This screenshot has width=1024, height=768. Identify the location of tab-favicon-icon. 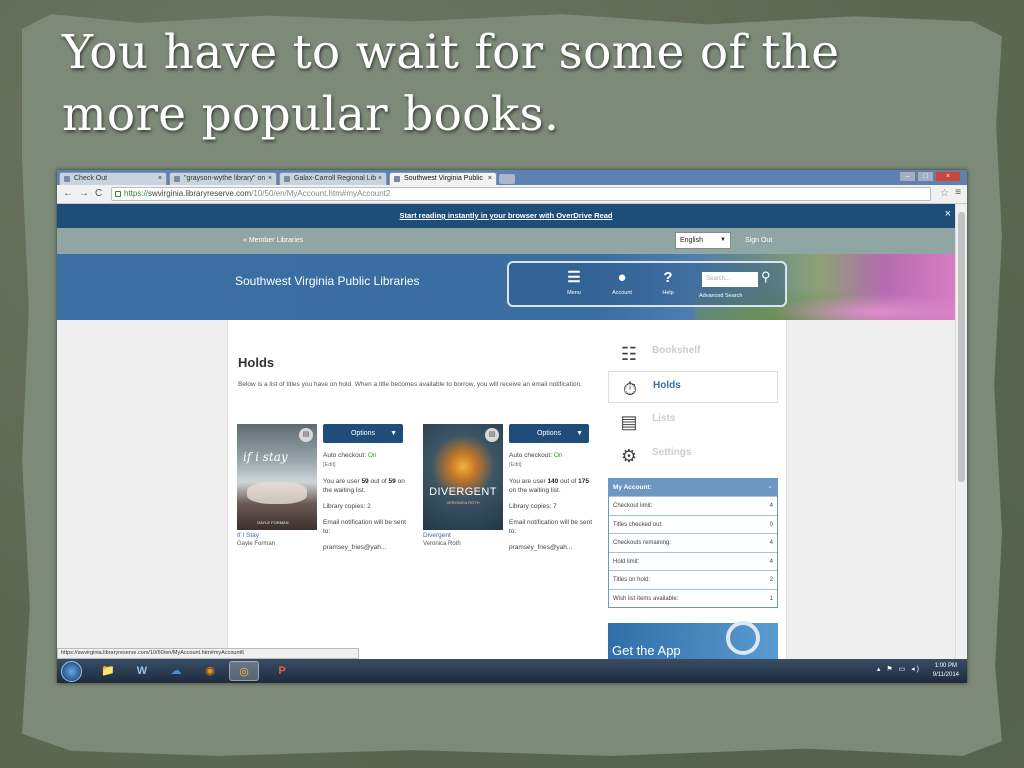
(177, 179).